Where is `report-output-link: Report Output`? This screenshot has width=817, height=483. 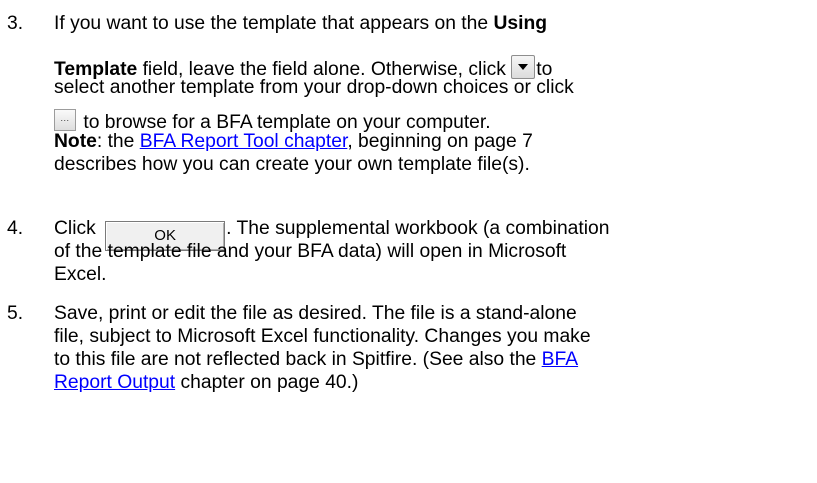
report-output-link: Report Output is located at coordinates (114, 382).